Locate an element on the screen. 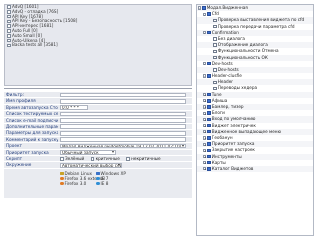 Image resolution: width=320 pixels, height=240 pixels. tree-node-label: Видженное выпадающее меню is located at coordinates (246, 131).